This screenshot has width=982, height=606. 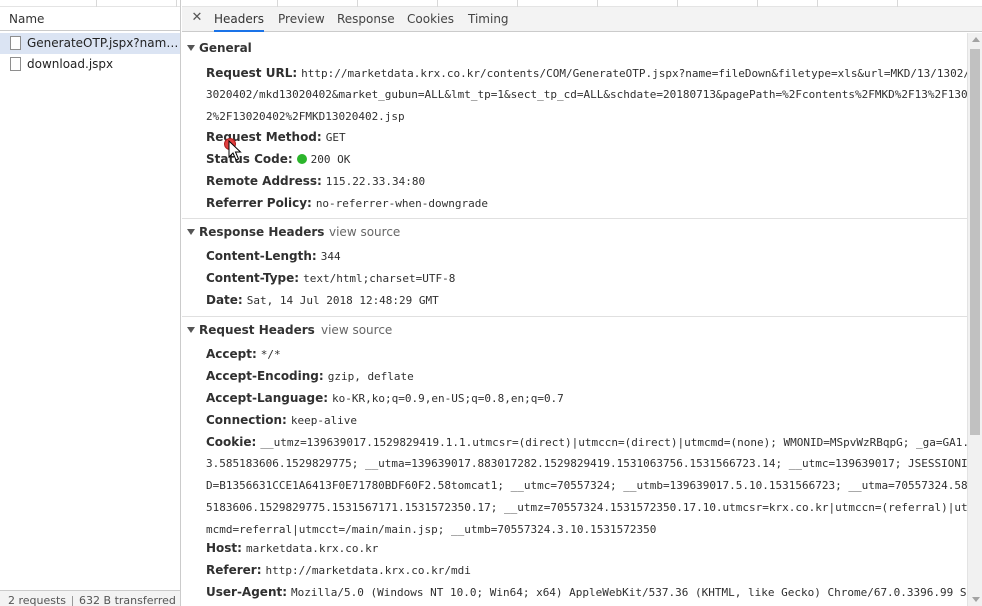 I want to click on accept-language-key: Accept-Language:, so click(x=267, y=398).